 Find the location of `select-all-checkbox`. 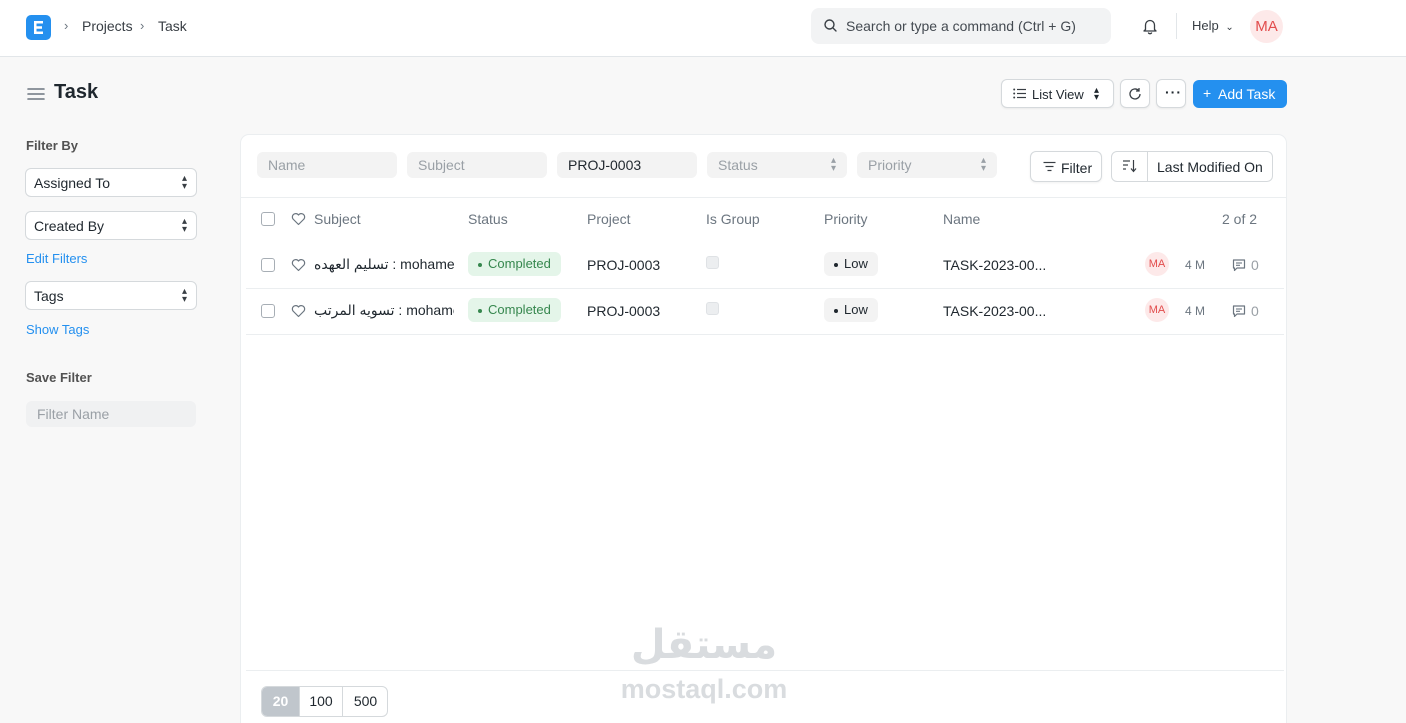

select-all-checkbox is located at coordinates (268, 219).